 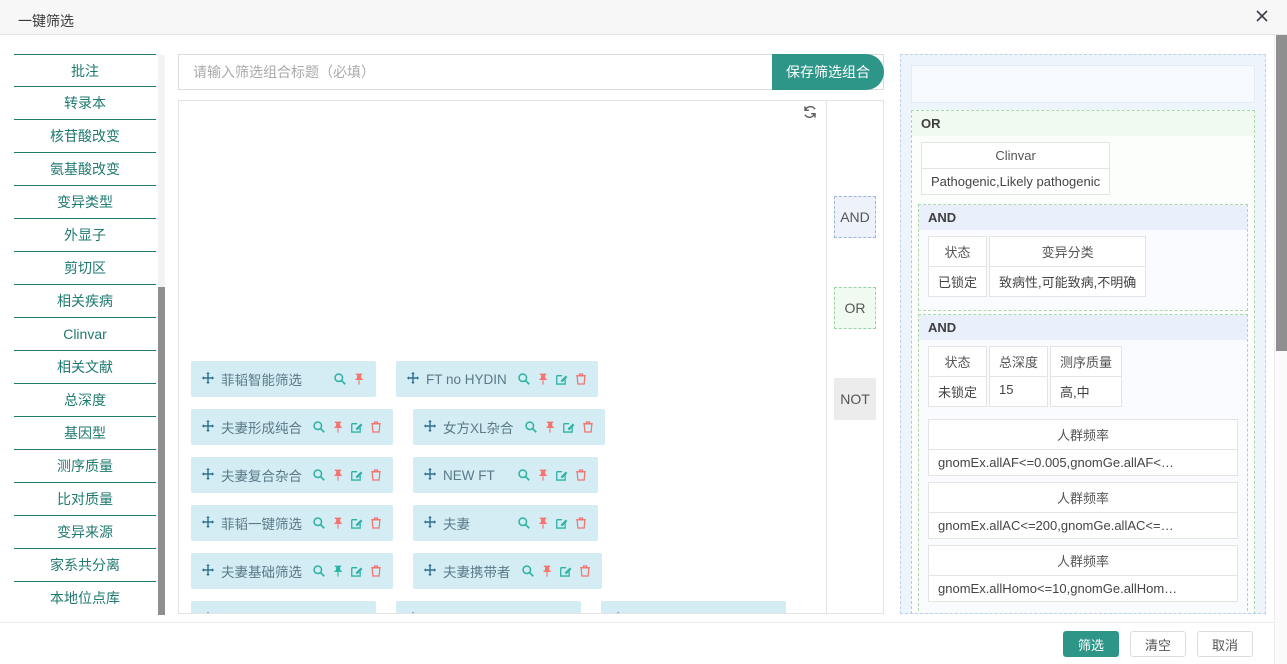 I want to click on sidebar-item-15: 家系共分离, so click(x=85, y=565).